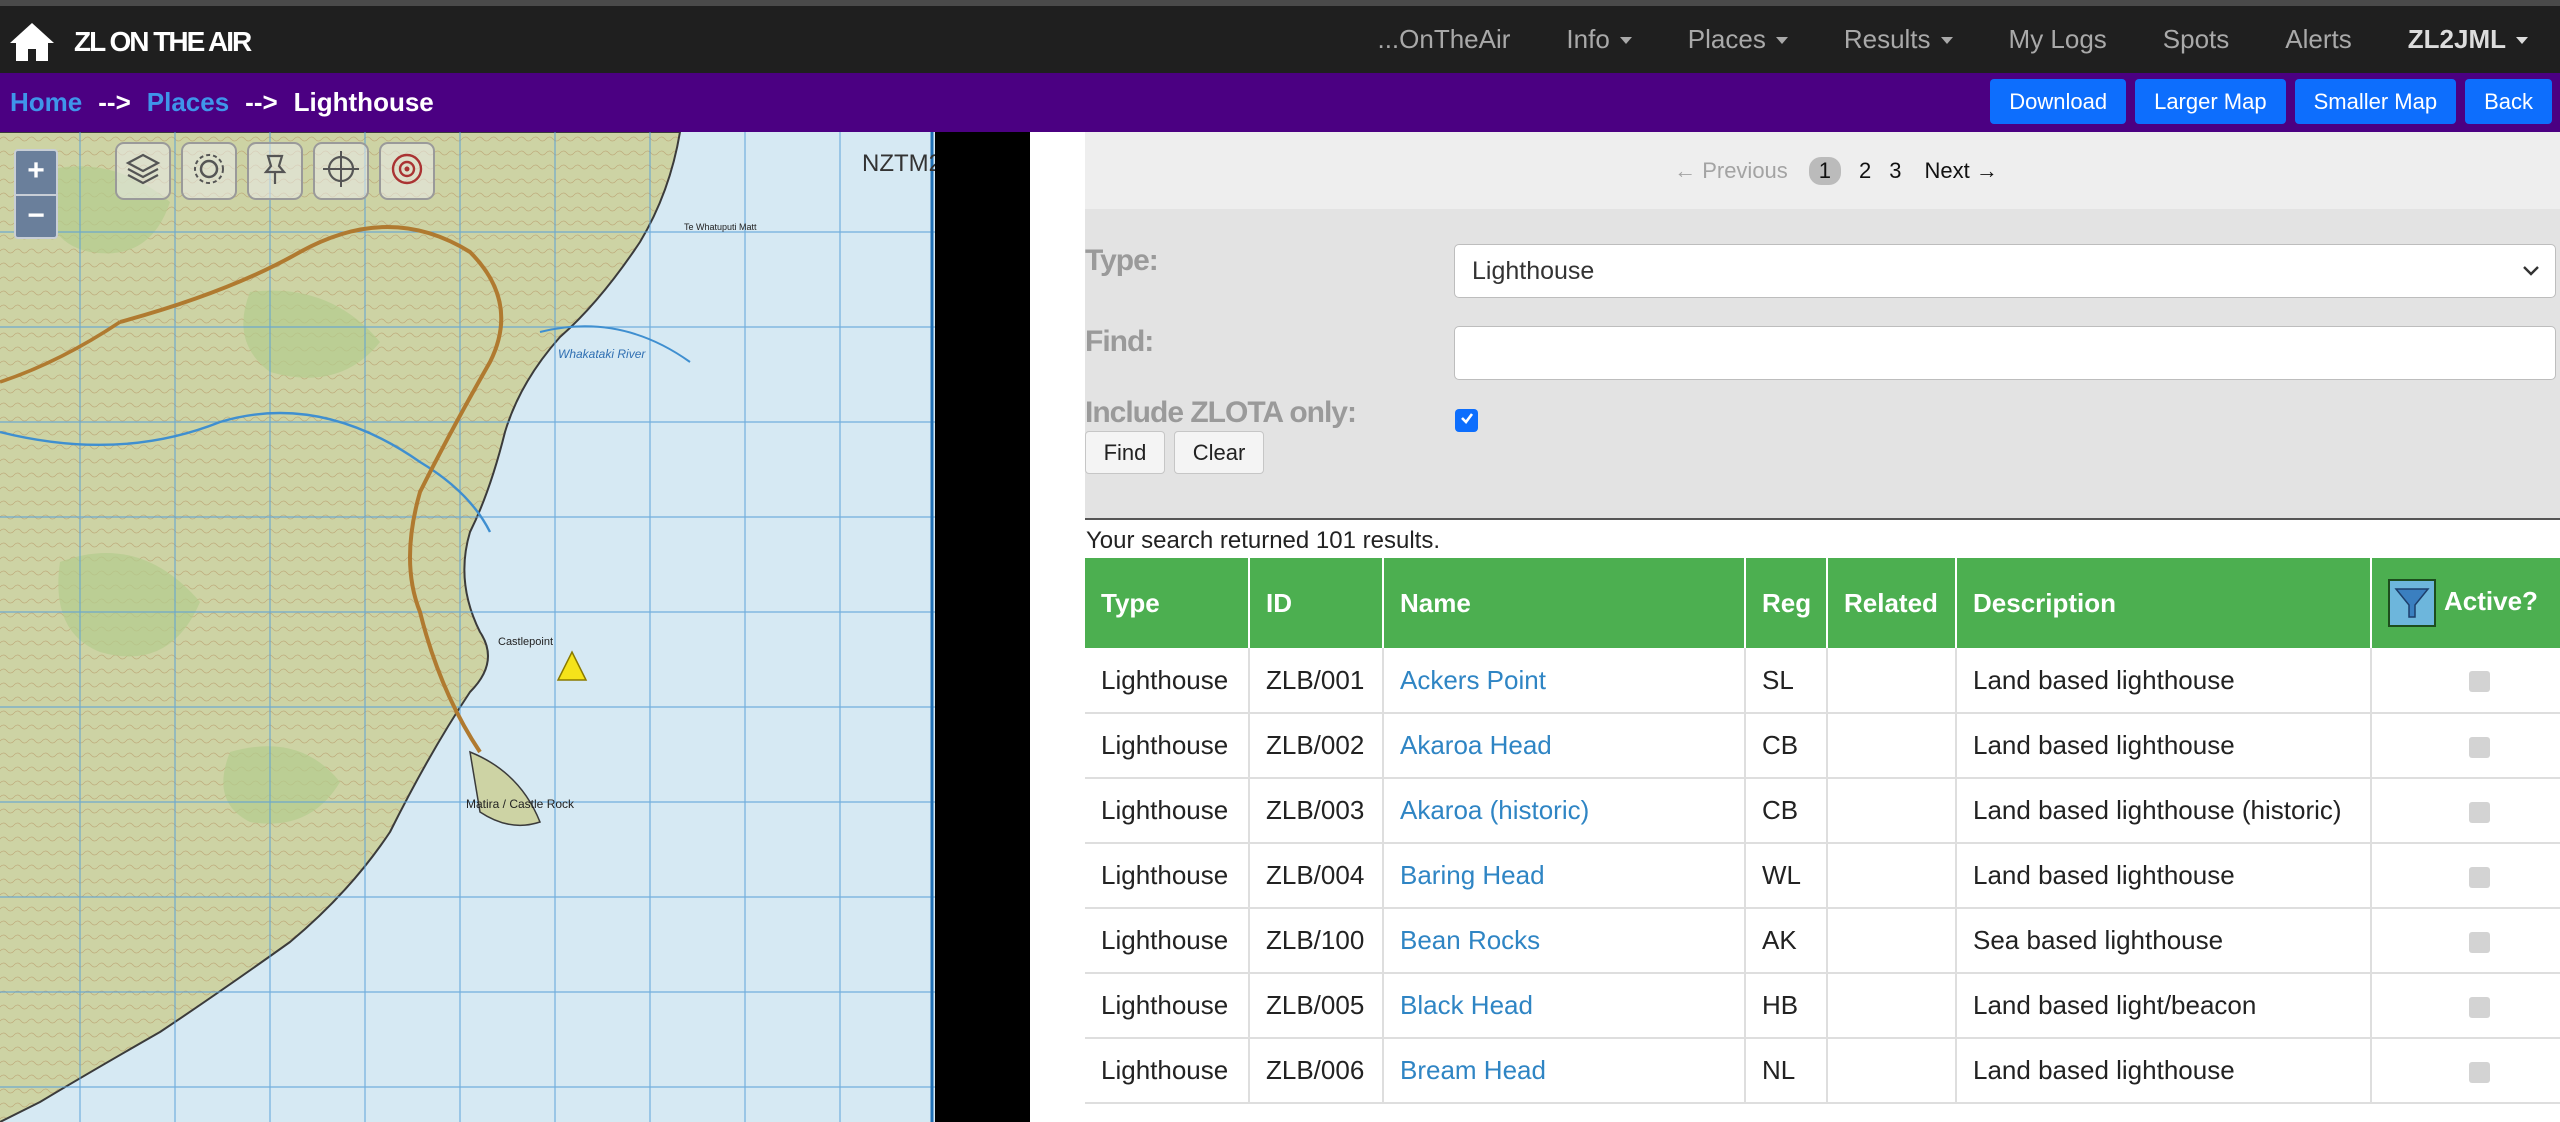 The width and height of the screenshot is (2560, 1122). Describe the element at coordinates (46, 102) in the screenshot. I see `breadcrumb-home-link: Home` at that location.